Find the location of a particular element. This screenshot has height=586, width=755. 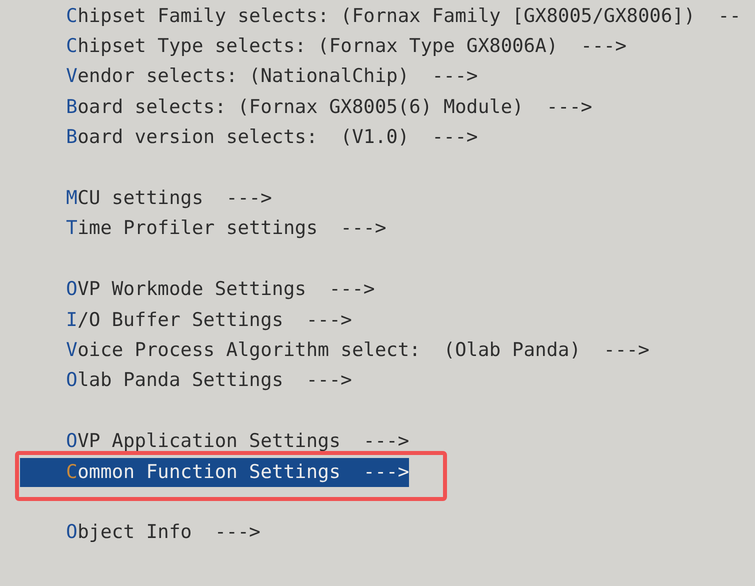

menu-entry: Vendor selects: (NationalChip) ---> is located at coordinates (249, 77).